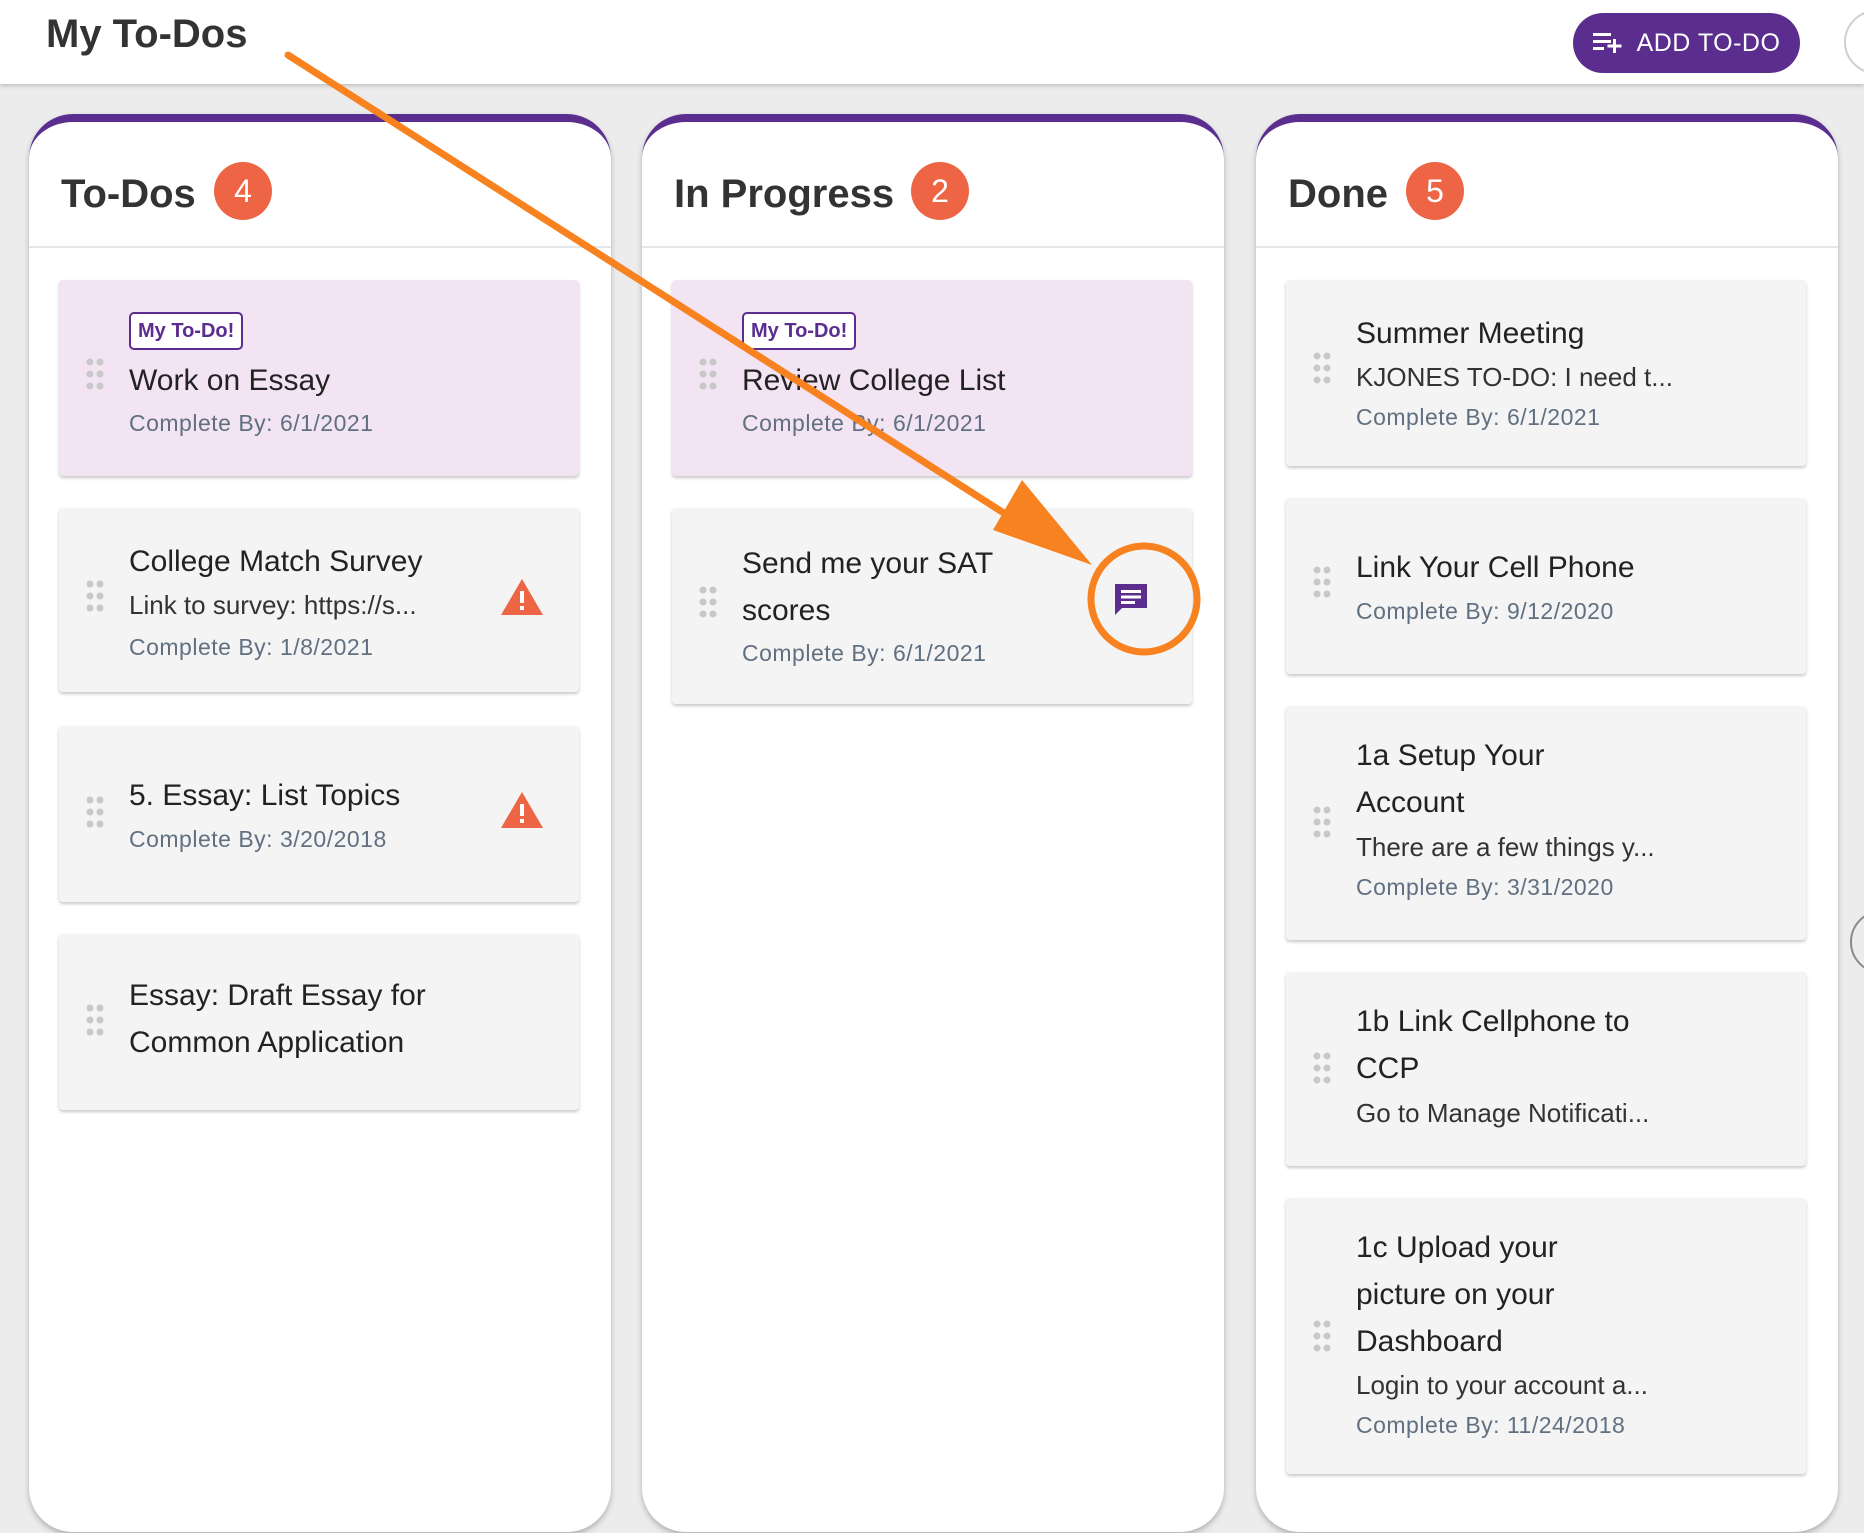 The image size is (1864, 1533). I want to click on card-title: 5. Essay: List Topics, so click(265, 795).